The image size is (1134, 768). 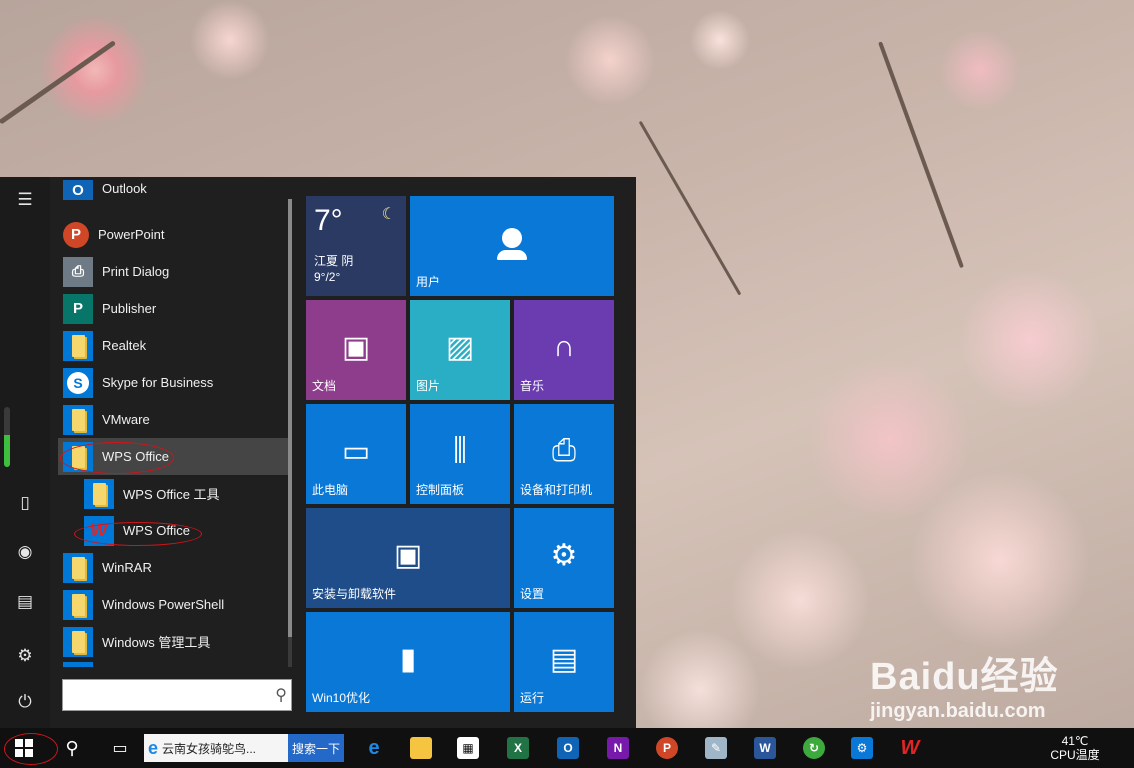 I want to click on taskbar-edge: e, so click(x=374, y=748).